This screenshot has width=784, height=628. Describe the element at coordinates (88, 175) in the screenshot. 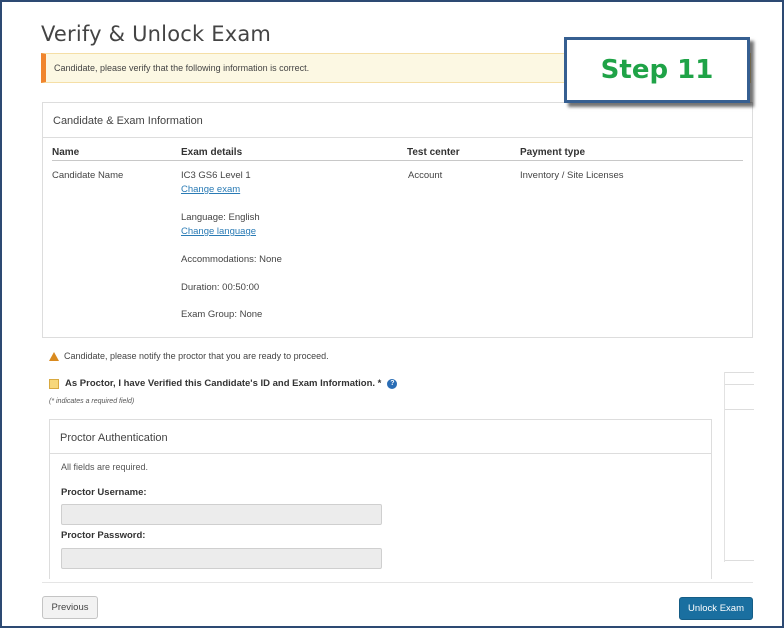

I see `candidate-name: Candidate Name` at that location.